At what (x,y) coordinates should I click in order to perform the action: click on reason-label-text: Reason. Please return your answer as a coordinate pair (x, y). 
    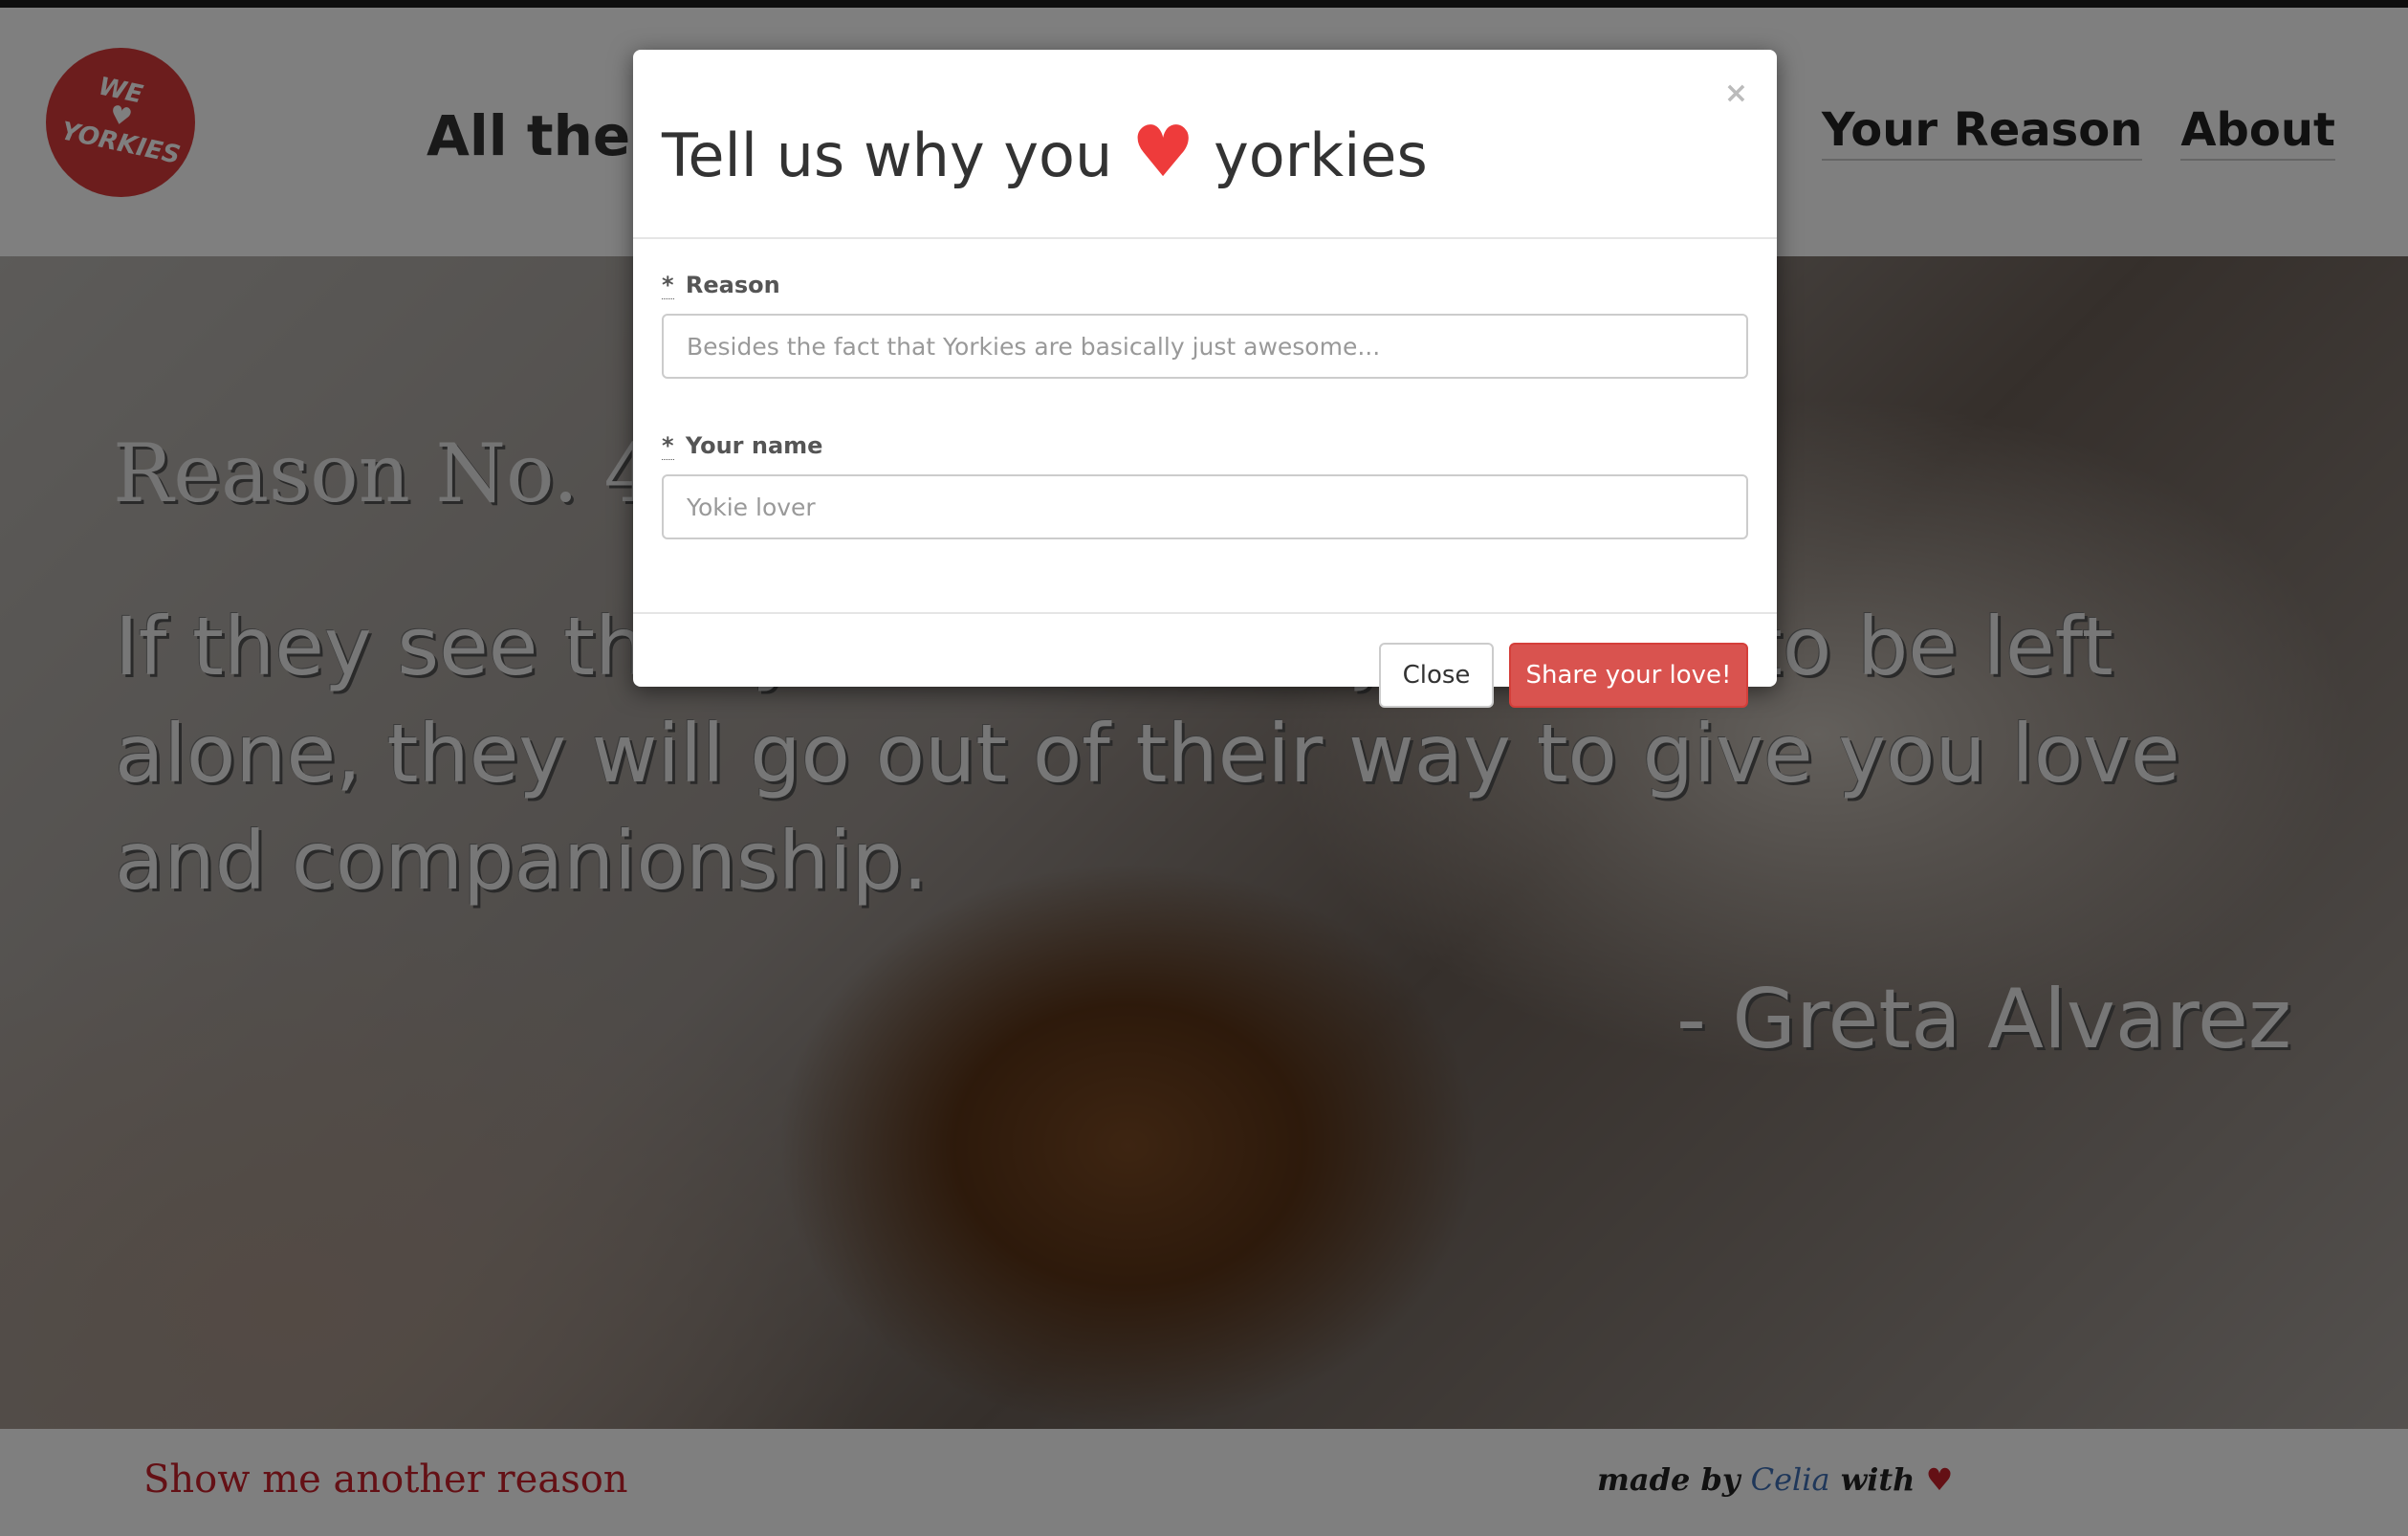
    Looking at the image, I should click on (732, 285).